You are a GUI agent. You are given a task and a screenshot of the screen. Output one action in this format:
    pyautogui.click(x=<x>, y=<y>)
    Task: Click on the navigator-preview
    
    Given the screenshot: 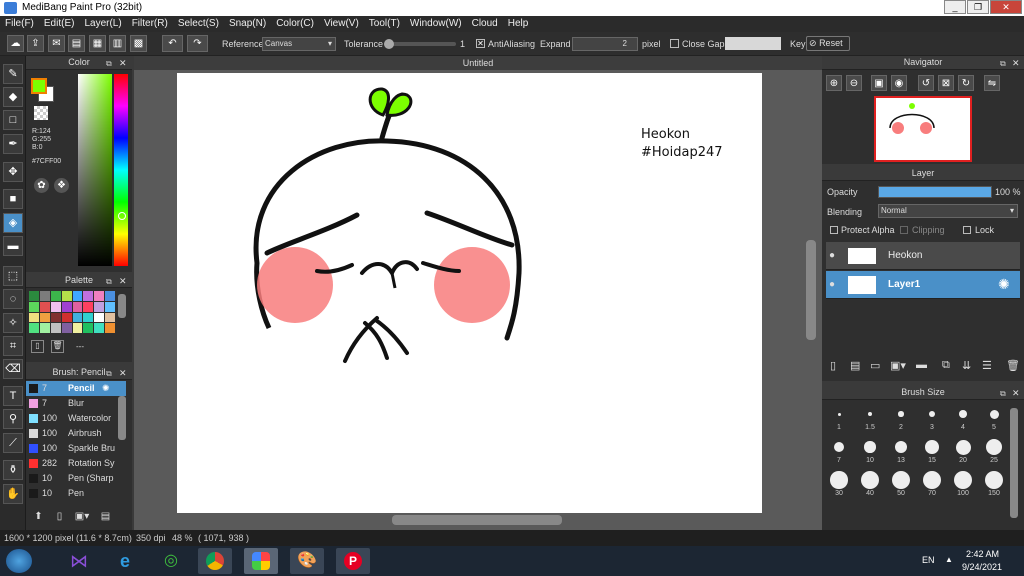 What is the action you would take?
    pyautogui.click(x=923, y=129)
    